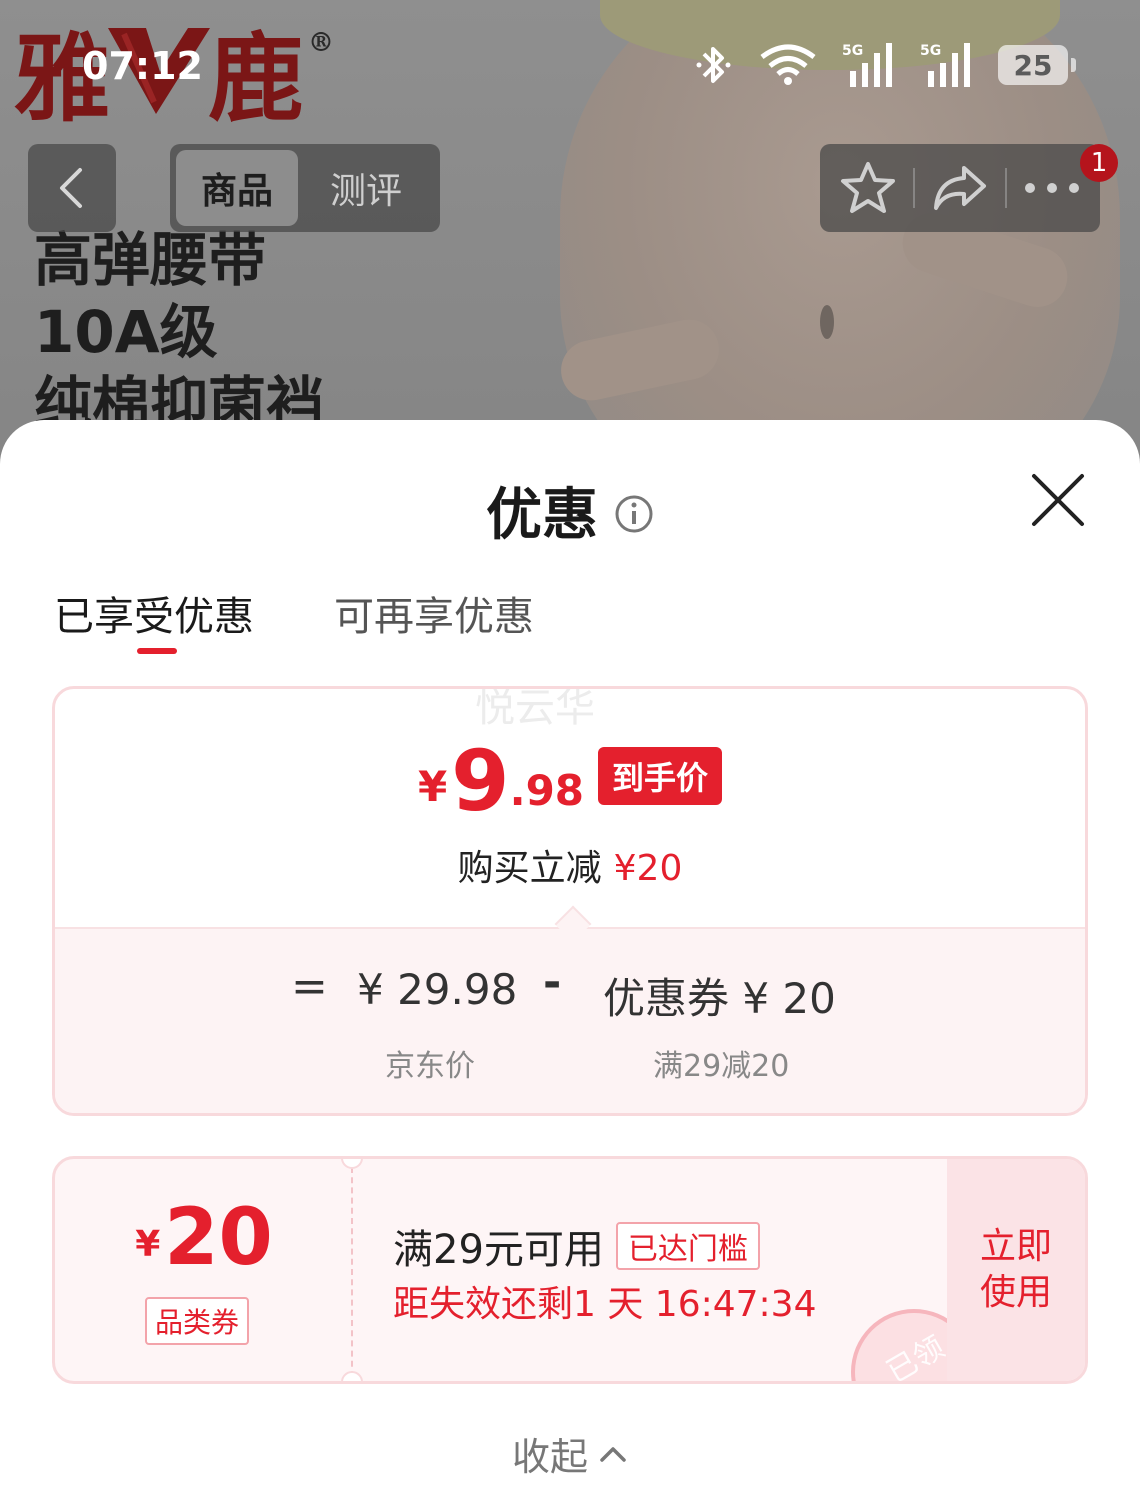 The height and width of the screenshot is (1506, 1140). Describe the element at coordinates (218, 1238) in the screenshot. I see `coupon-value: 20` at that location.